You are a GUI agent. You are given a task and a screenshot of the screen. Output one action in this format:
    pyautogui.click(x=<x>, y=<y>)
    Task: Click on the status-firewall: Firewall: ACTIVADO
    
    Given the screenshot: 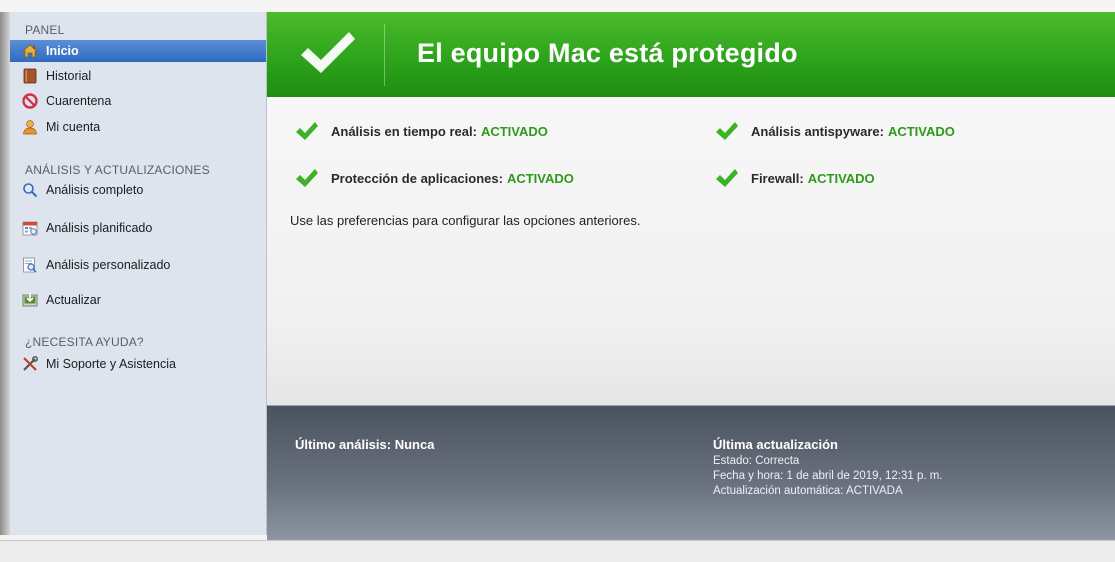 What is the action you would take?
    pyautogui.click(x=795, y=178)
    